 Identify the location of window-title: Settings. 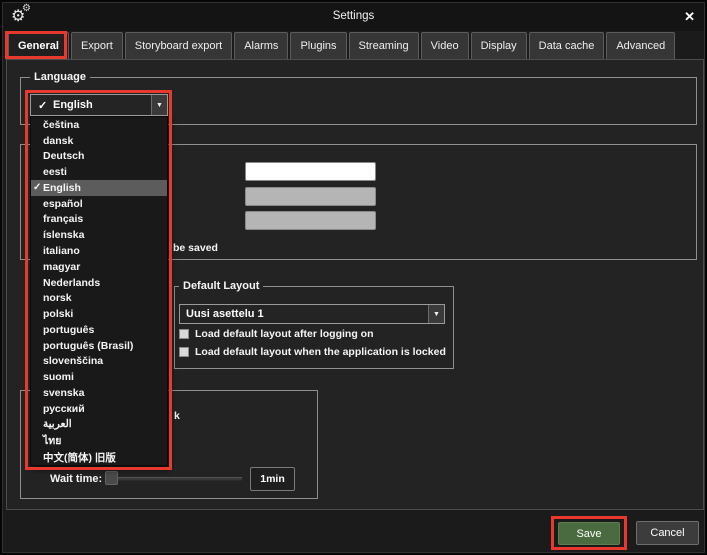
(353, 16).